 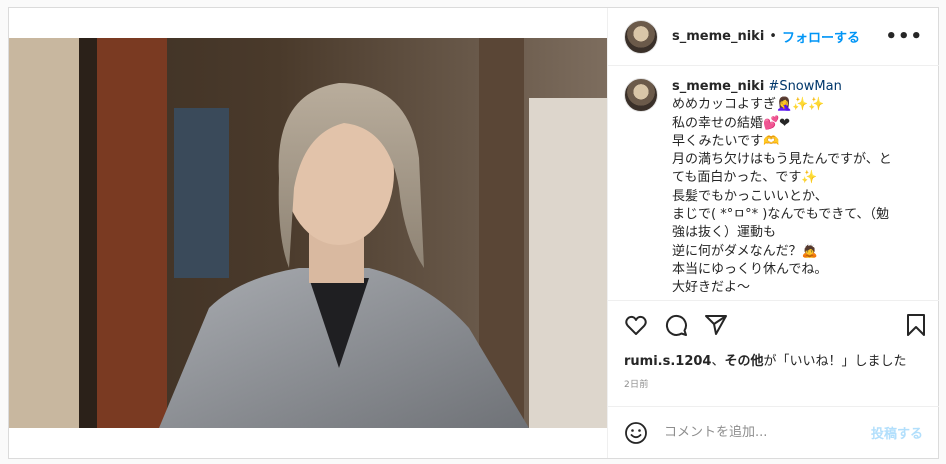 I want to click on paper-plane-icon, so click(x=716, y=325).